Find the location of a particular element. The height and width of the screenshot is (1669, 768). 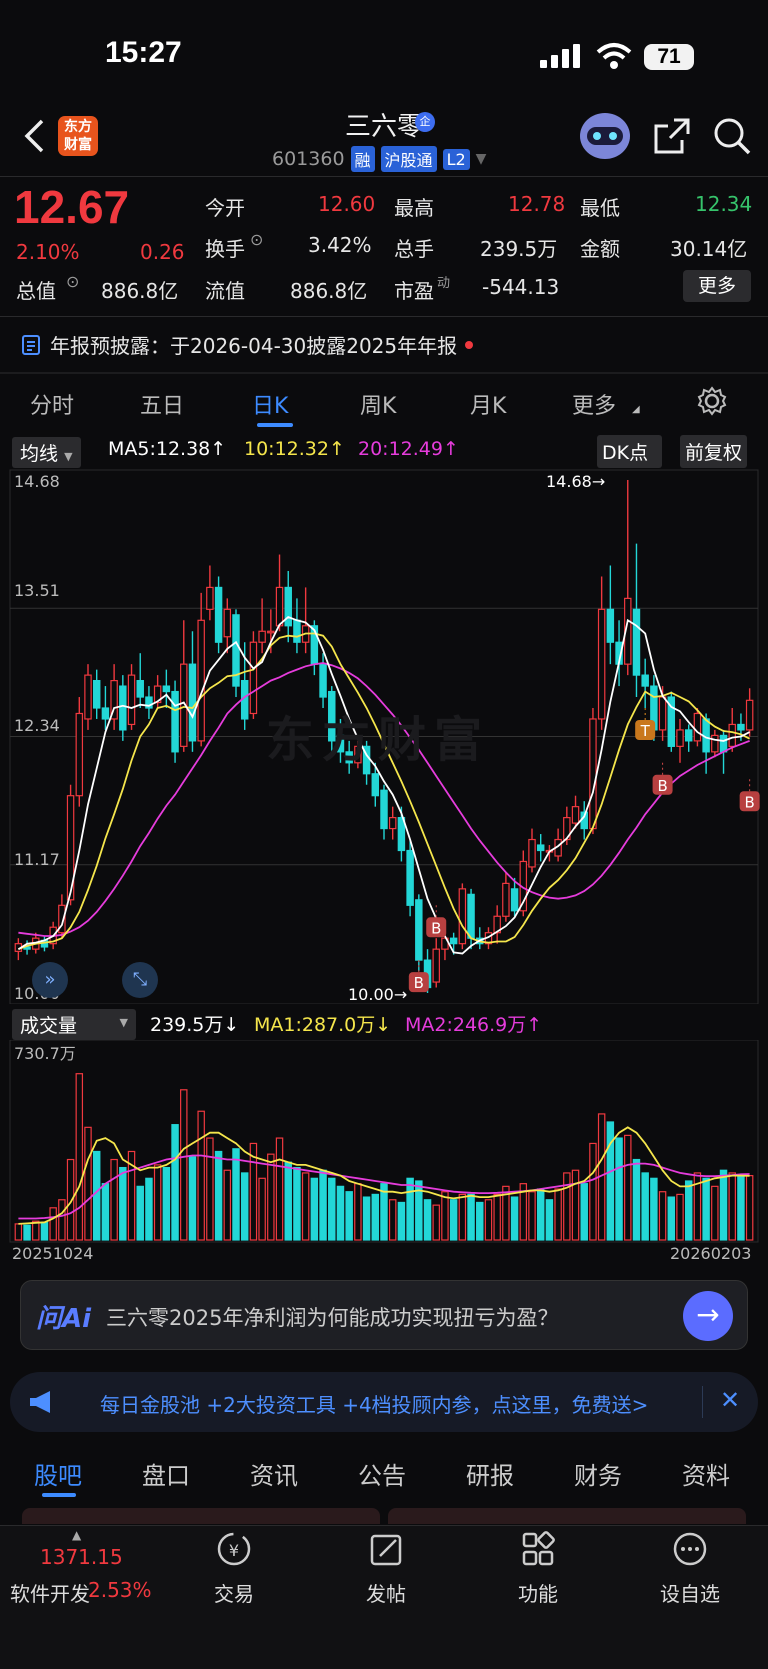

share-icon is located at coordinates (672, 136).